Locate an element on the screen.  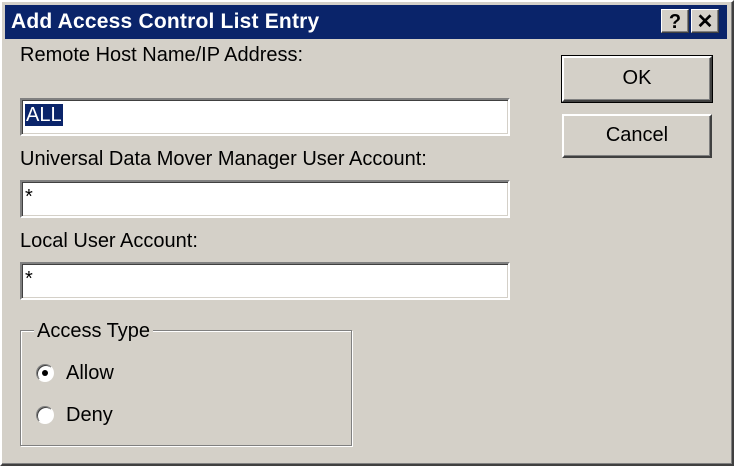
udm-user-value: * is located at coordinates (29, 197).